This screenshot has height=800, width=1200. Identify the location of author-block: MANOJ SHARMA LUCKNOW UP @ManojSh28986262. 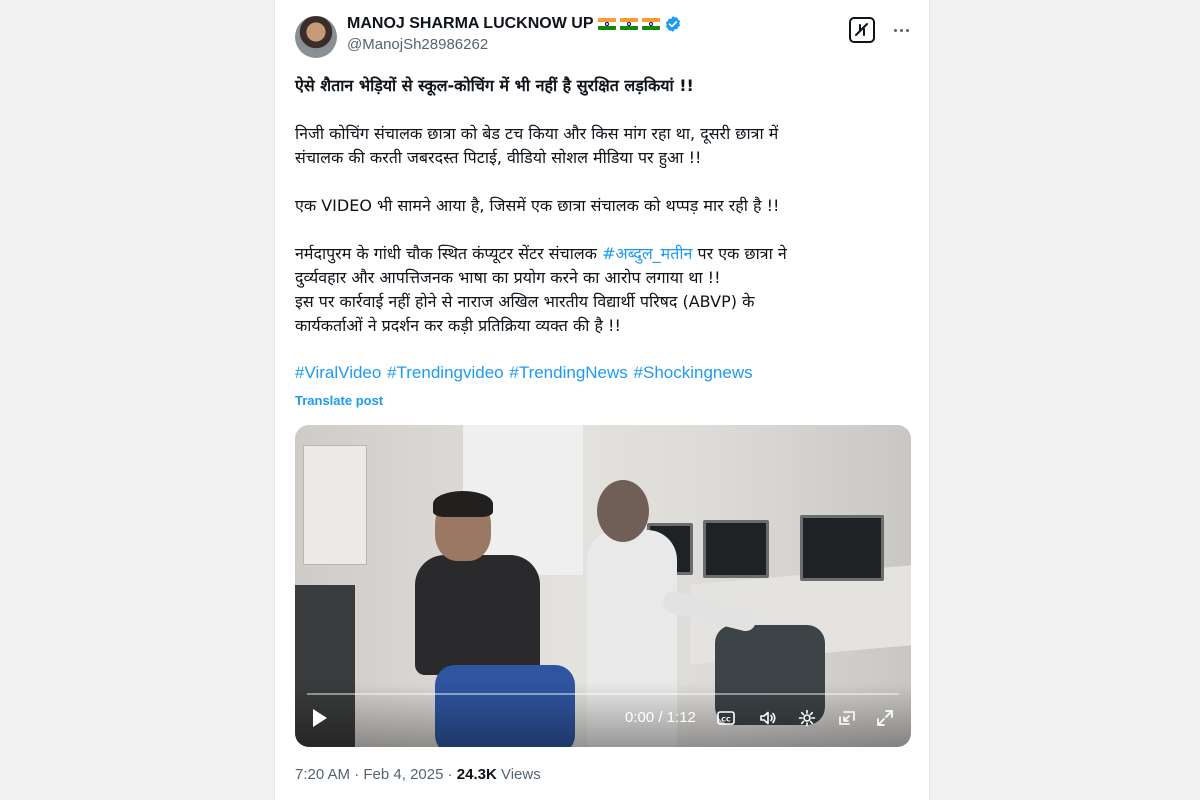
(514, 34).